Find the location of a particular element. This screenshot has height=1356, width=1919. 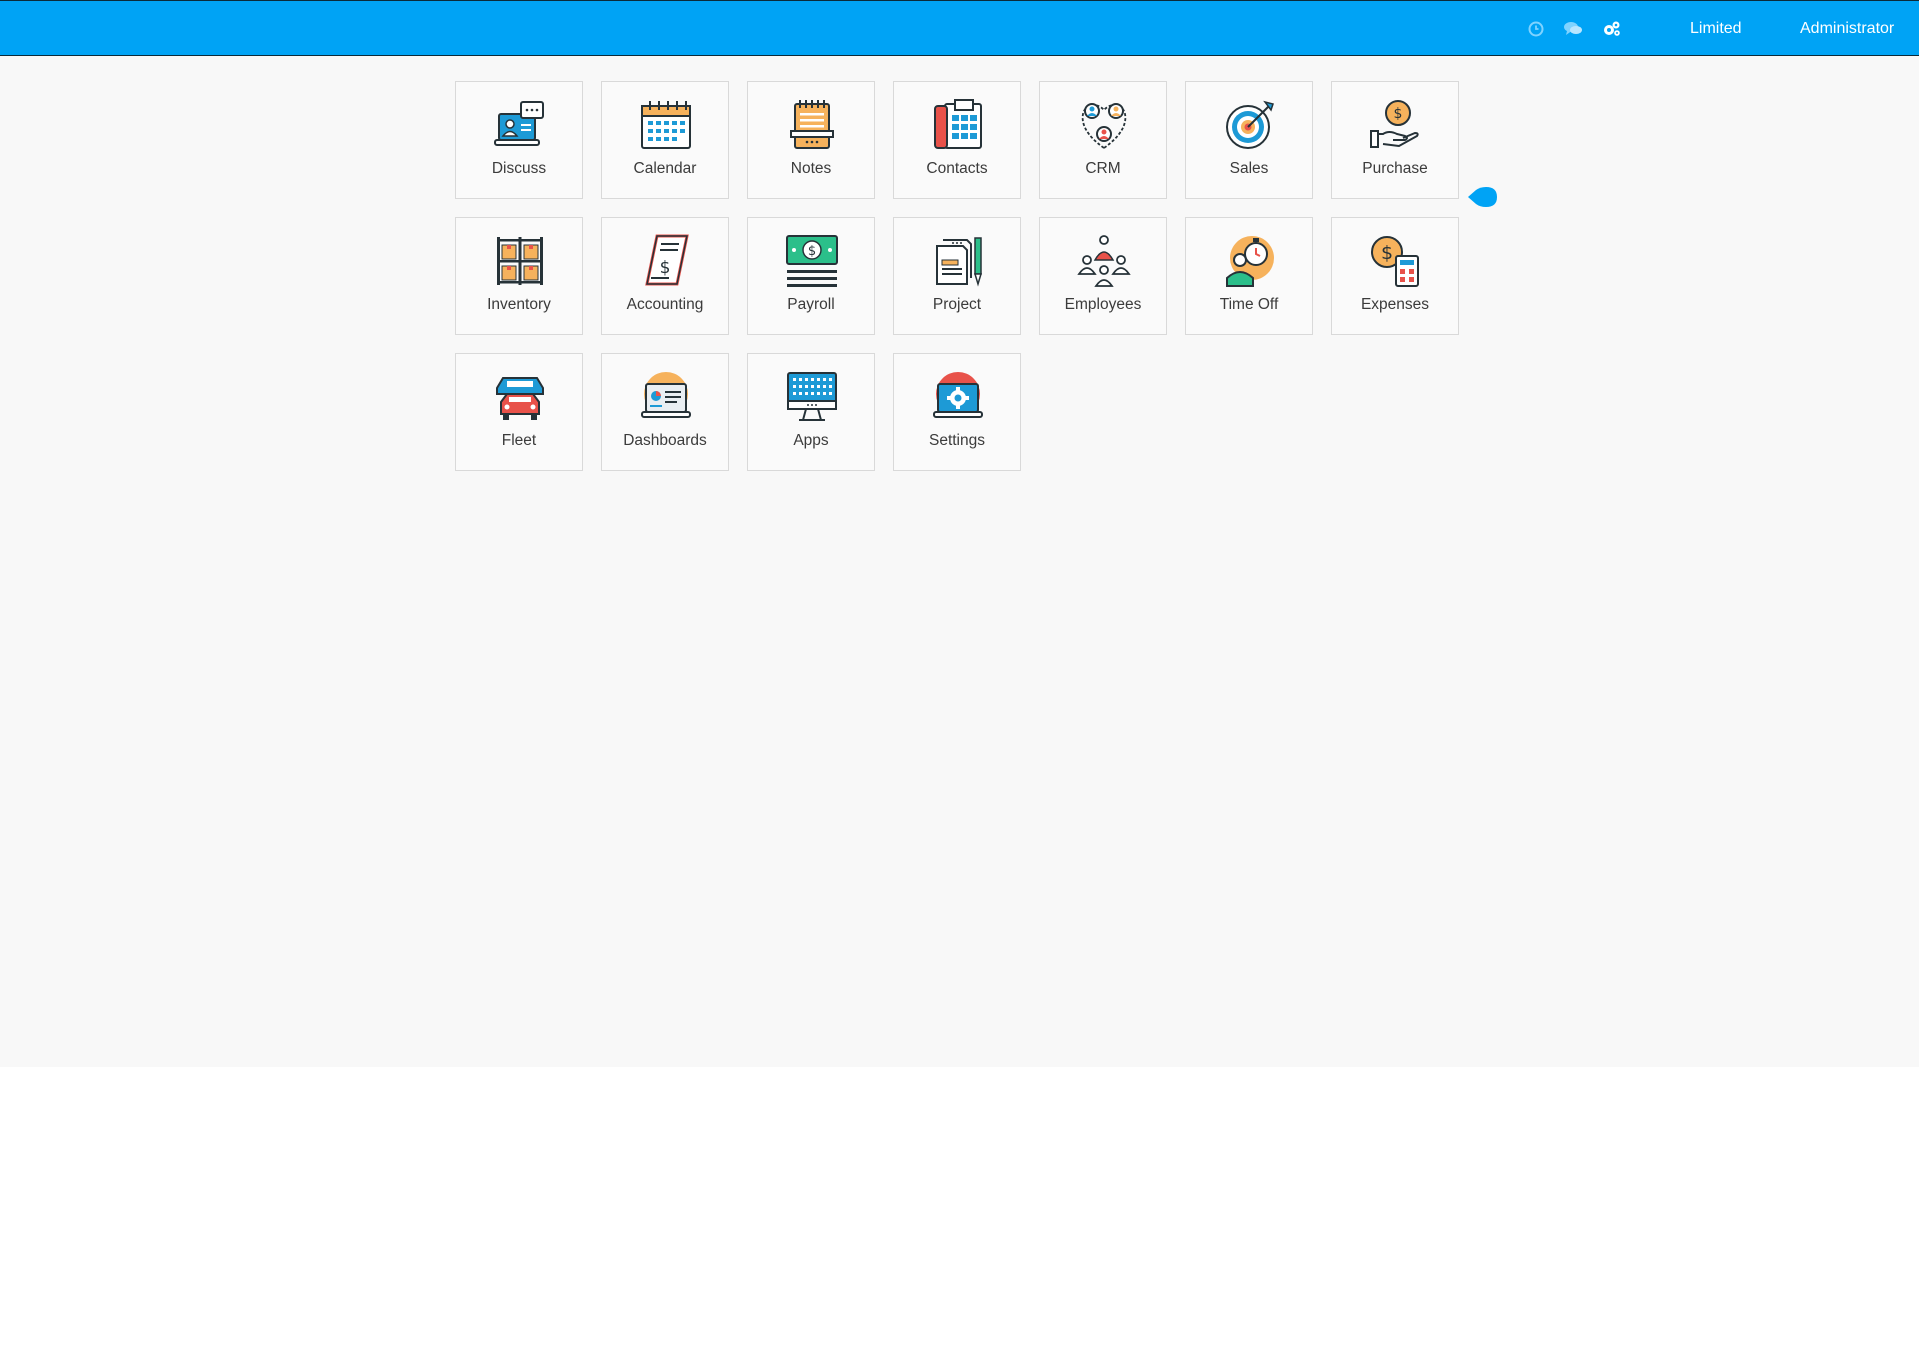

app-label-expenses: Expenses is located at coordinates (1395, 304).